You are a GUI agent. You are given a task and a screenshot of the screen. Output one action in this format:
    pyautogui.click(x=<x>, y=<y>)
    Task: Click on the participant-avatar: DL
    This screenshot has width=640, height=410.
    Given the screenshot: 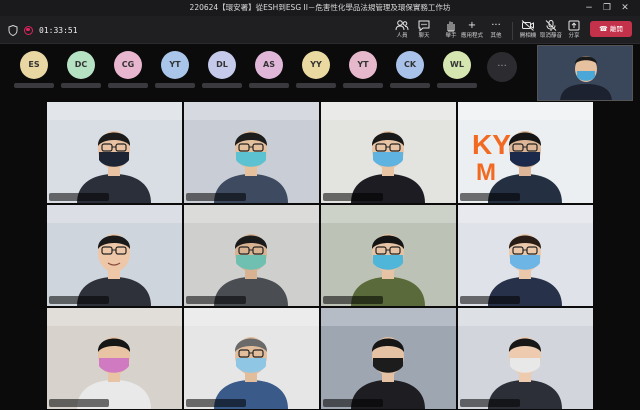 What is the action you would take?
    pyautogui.click(x=222, y=65)
    